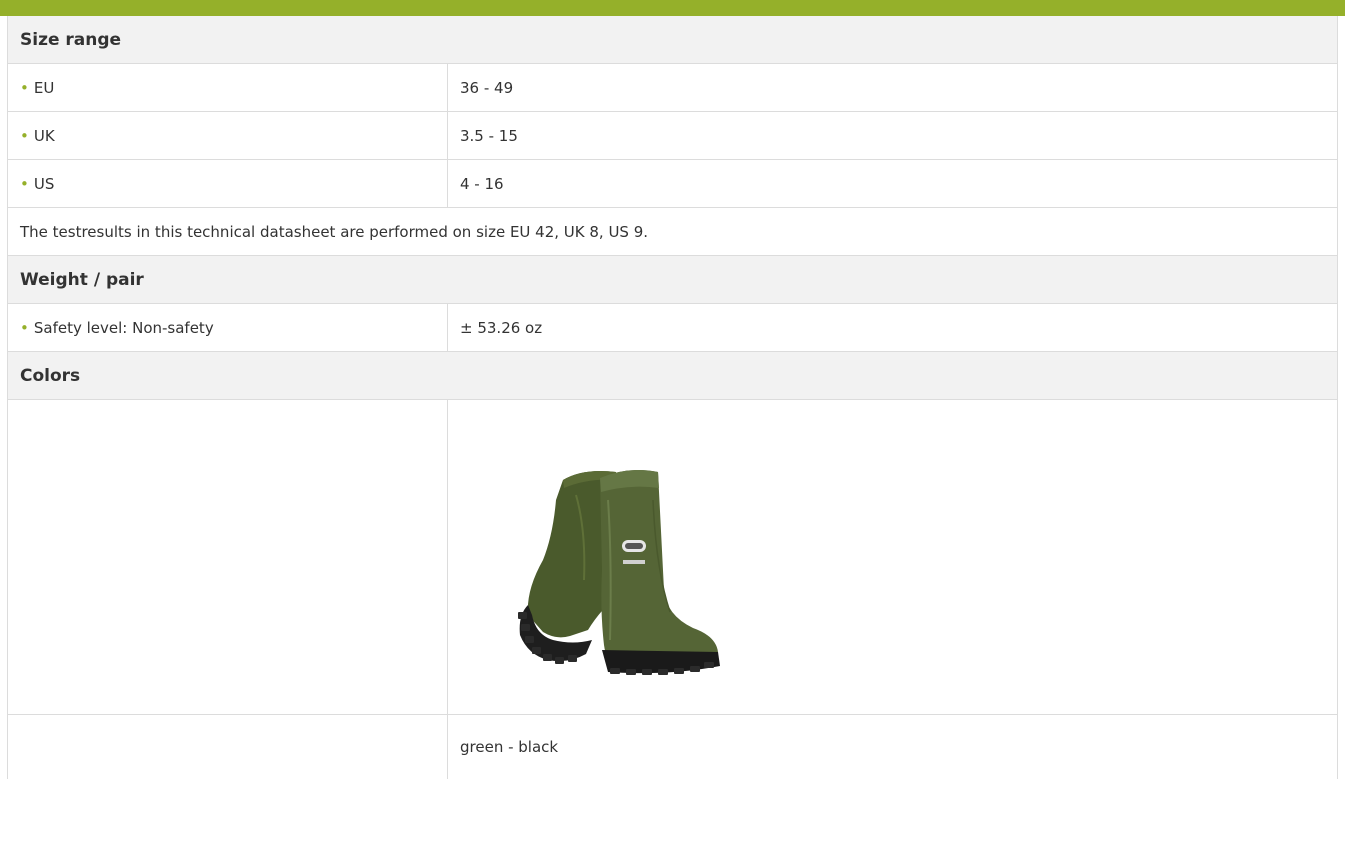 Image resolution: width=1345 pixels, height=843 pixels. Describe the element at coordinates (228, 327) in the screenshot. I see `row-label: • Safety level: Non-safety` at that location.